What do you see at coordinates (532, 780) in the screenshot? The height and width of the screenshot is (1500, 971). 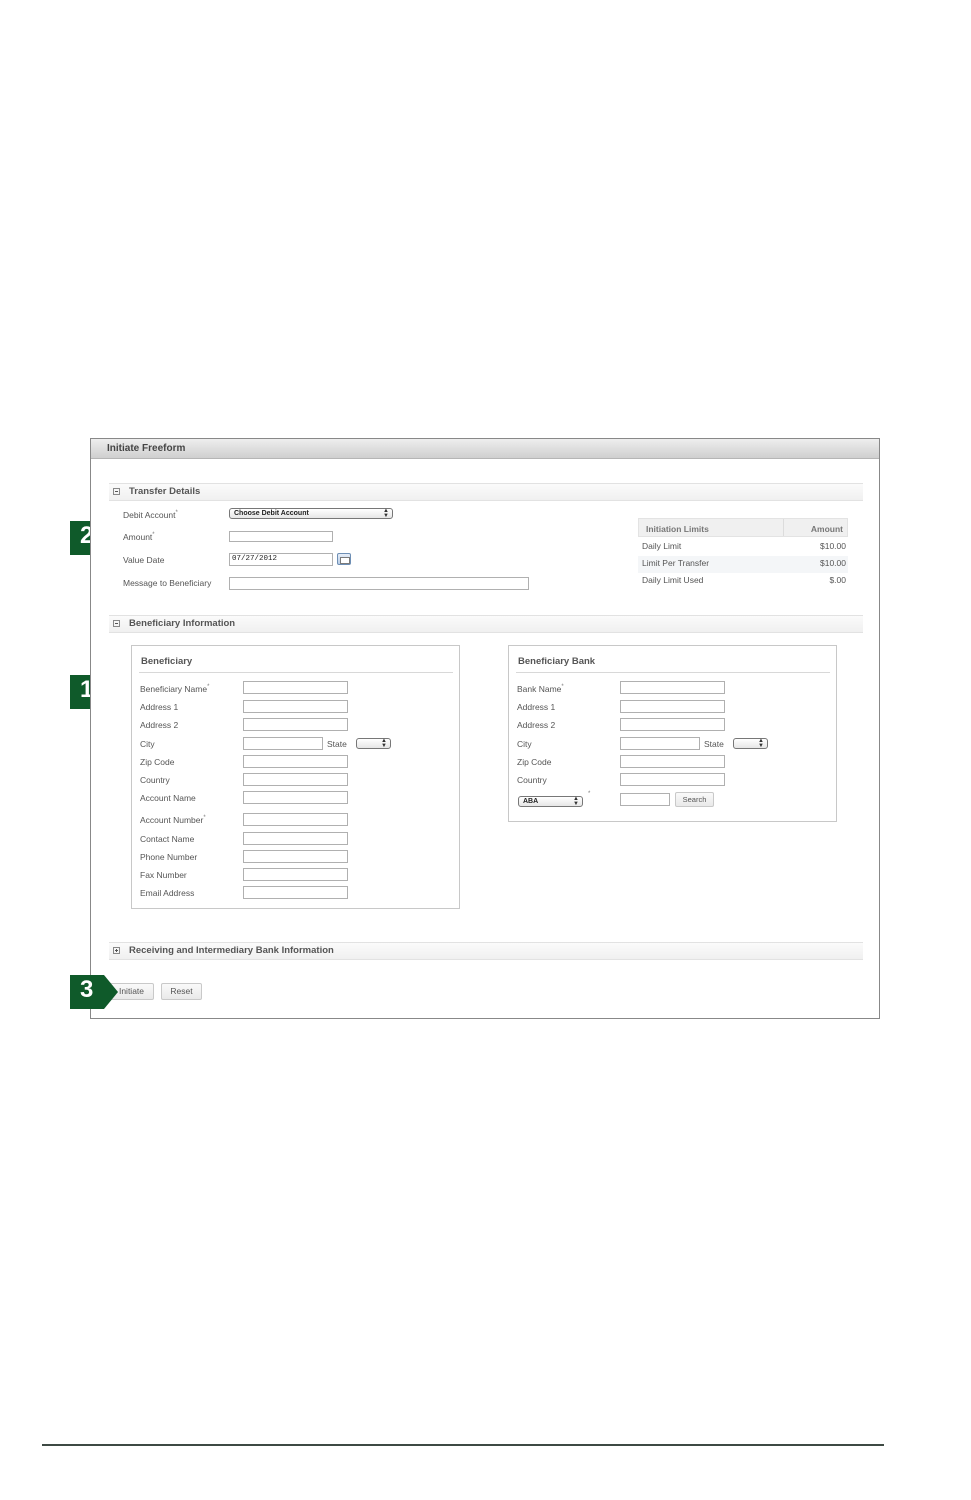 I see `bank-country-label: Country` at bounding box center [532, 780].